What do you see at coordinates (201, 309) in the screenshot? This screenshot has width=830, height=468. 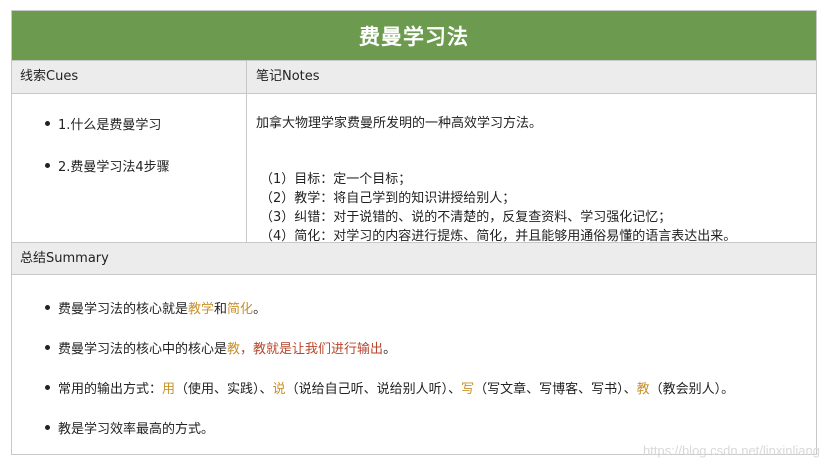 I see `highlight-text: 教学` at bounding box center [201, 309].